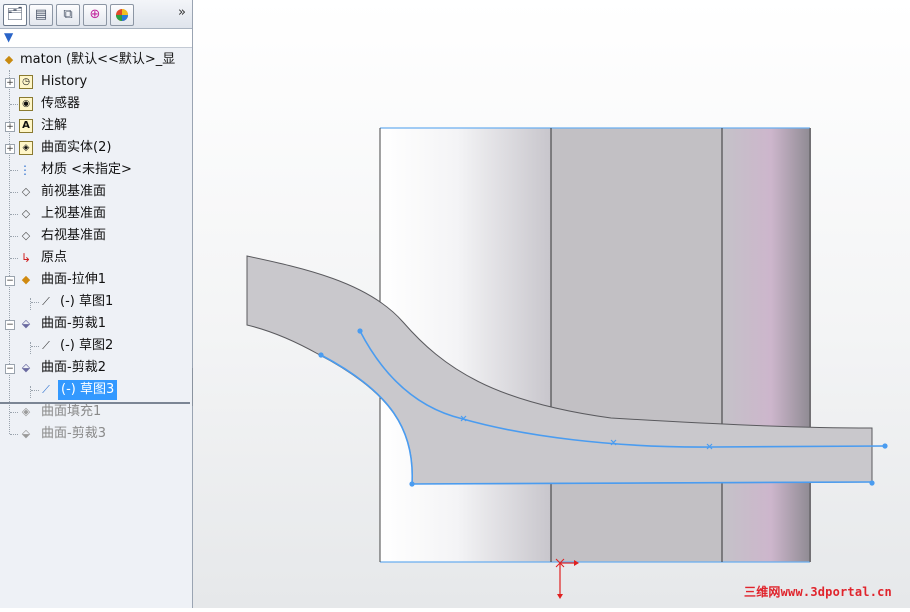  What do you see at coordinates (87, 345) in the screenshot?
I see `tree-item-label: (-) 草图2` at bounding box center [87, 345].